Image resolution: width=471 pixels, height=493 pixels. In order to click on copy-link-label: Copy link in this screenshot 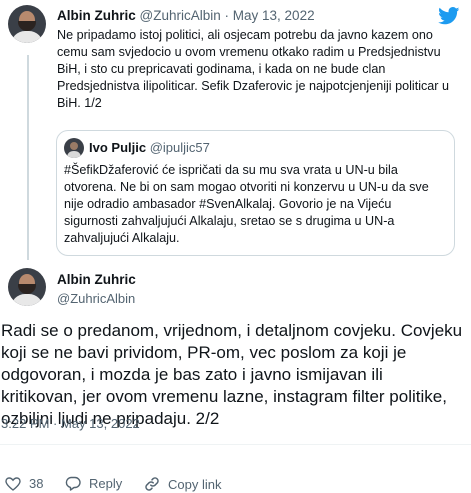, I will do `click(195, 484)`.